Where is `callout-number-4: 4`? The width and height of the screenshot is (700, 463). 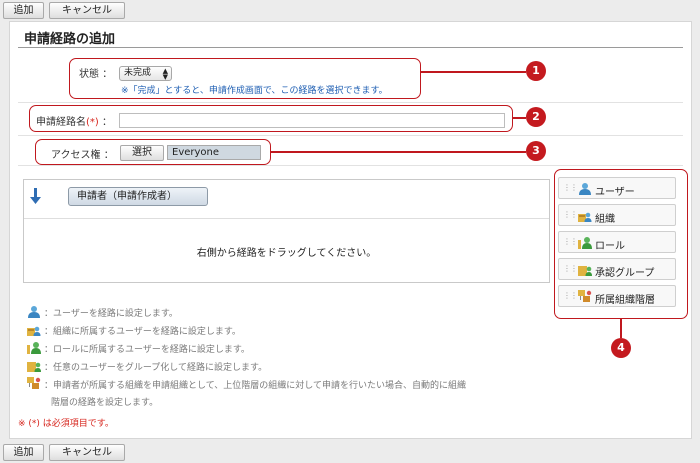
callout-number-4: 4 is located at coordinates (621, 348).